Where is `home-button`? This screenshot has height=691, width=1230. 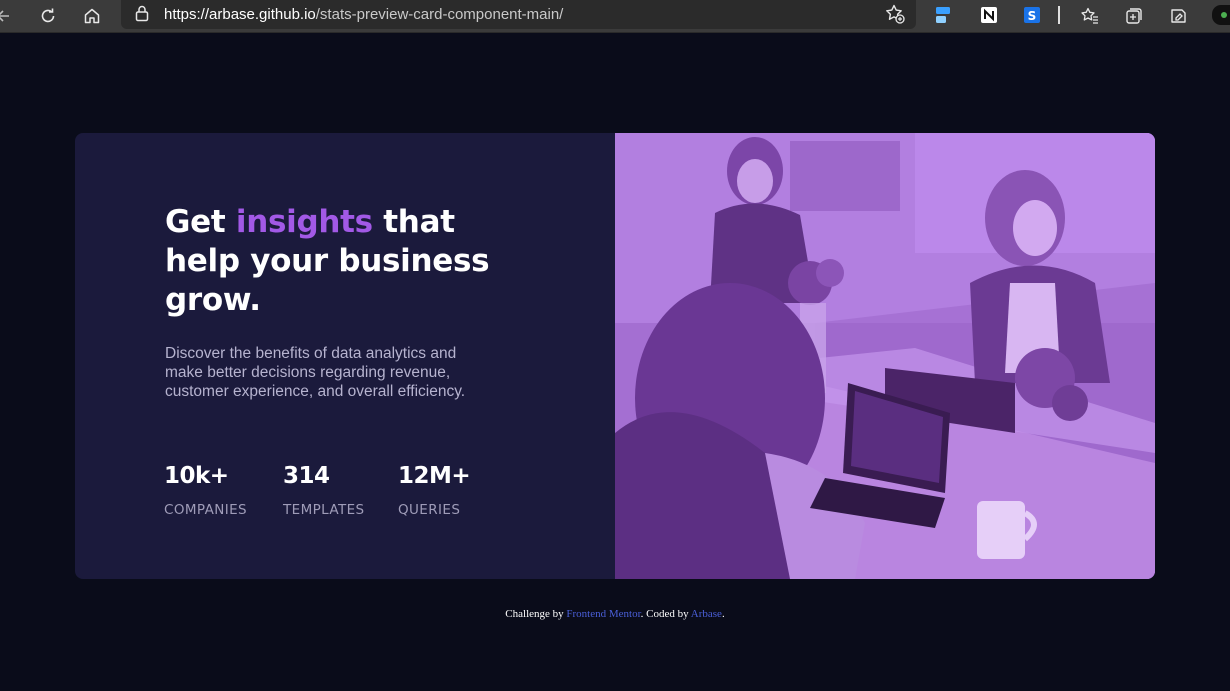 home-button is located at coordinates (92, 16).